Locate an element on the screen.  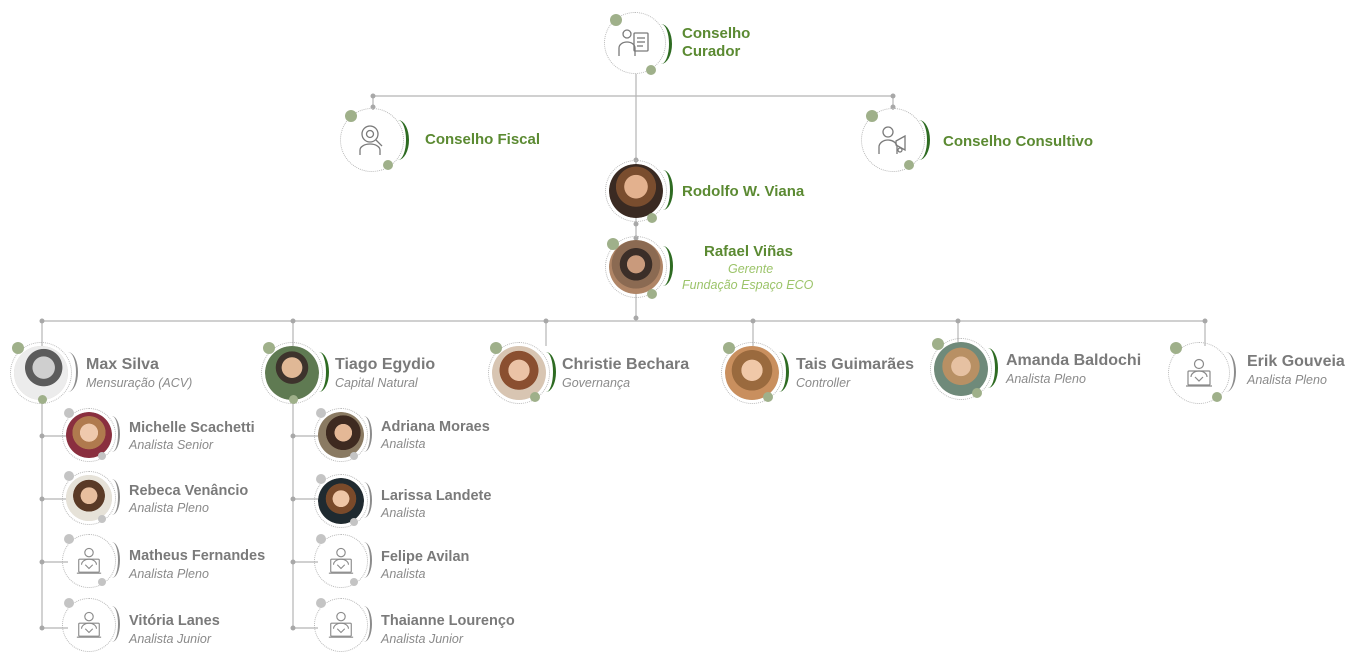
team-role: Capital Natural is located at coordinates (376, 383).